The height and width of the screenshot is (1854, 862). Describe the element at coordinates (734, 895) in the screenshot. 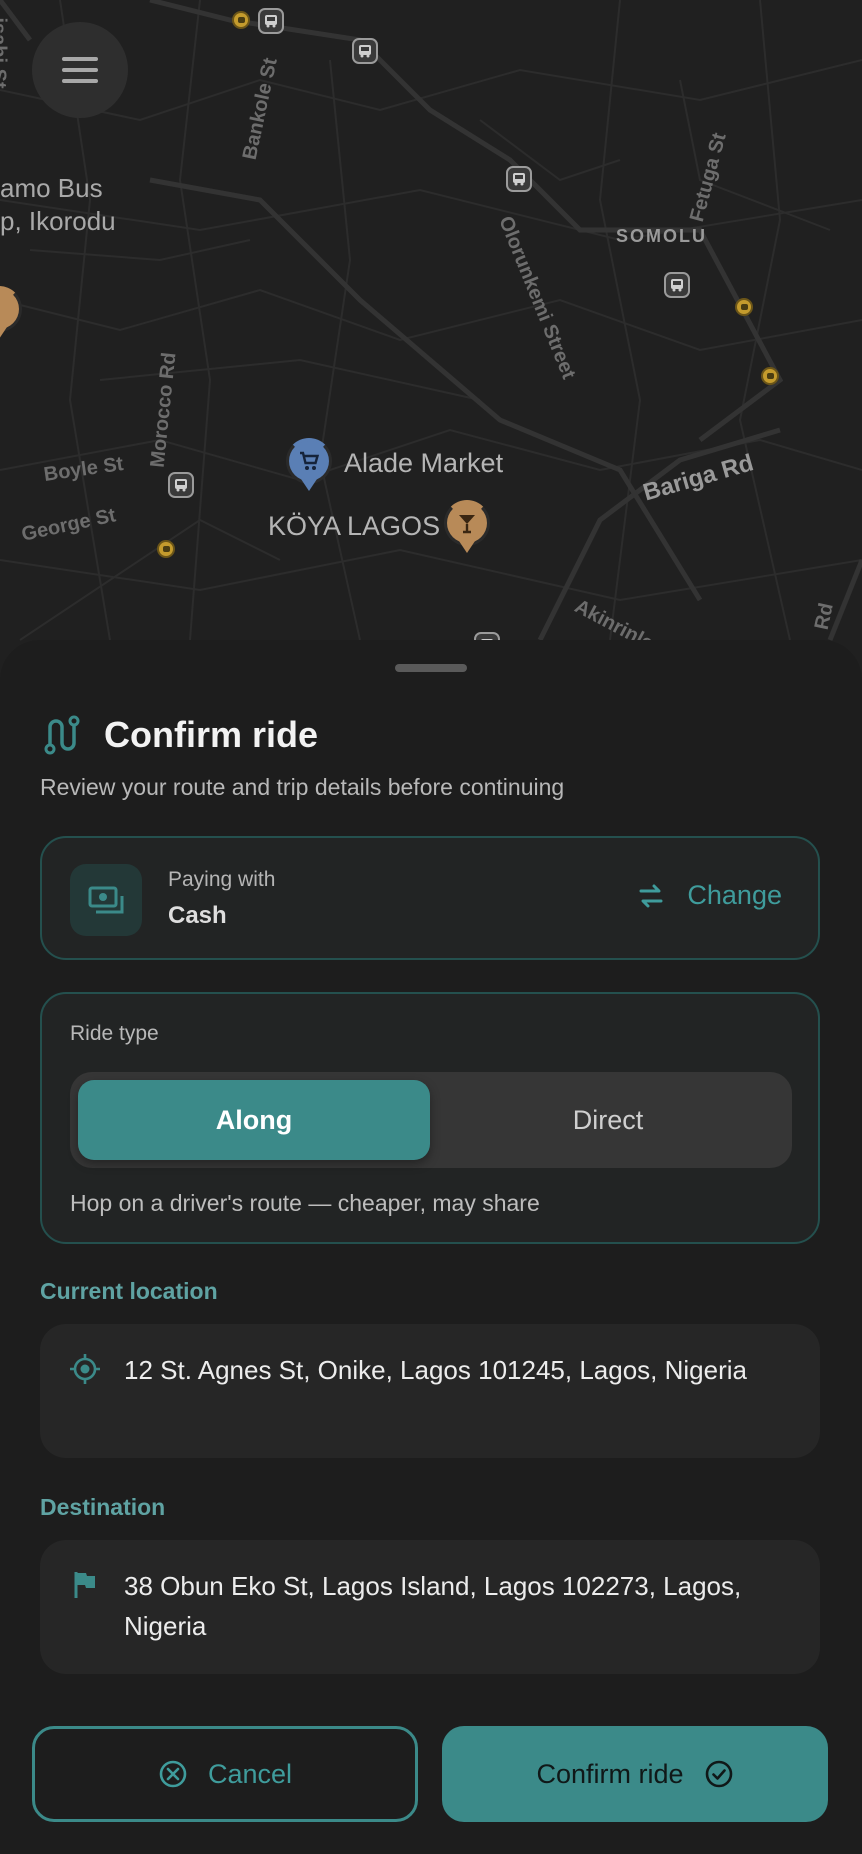

I see `change-label: Change` at that location.